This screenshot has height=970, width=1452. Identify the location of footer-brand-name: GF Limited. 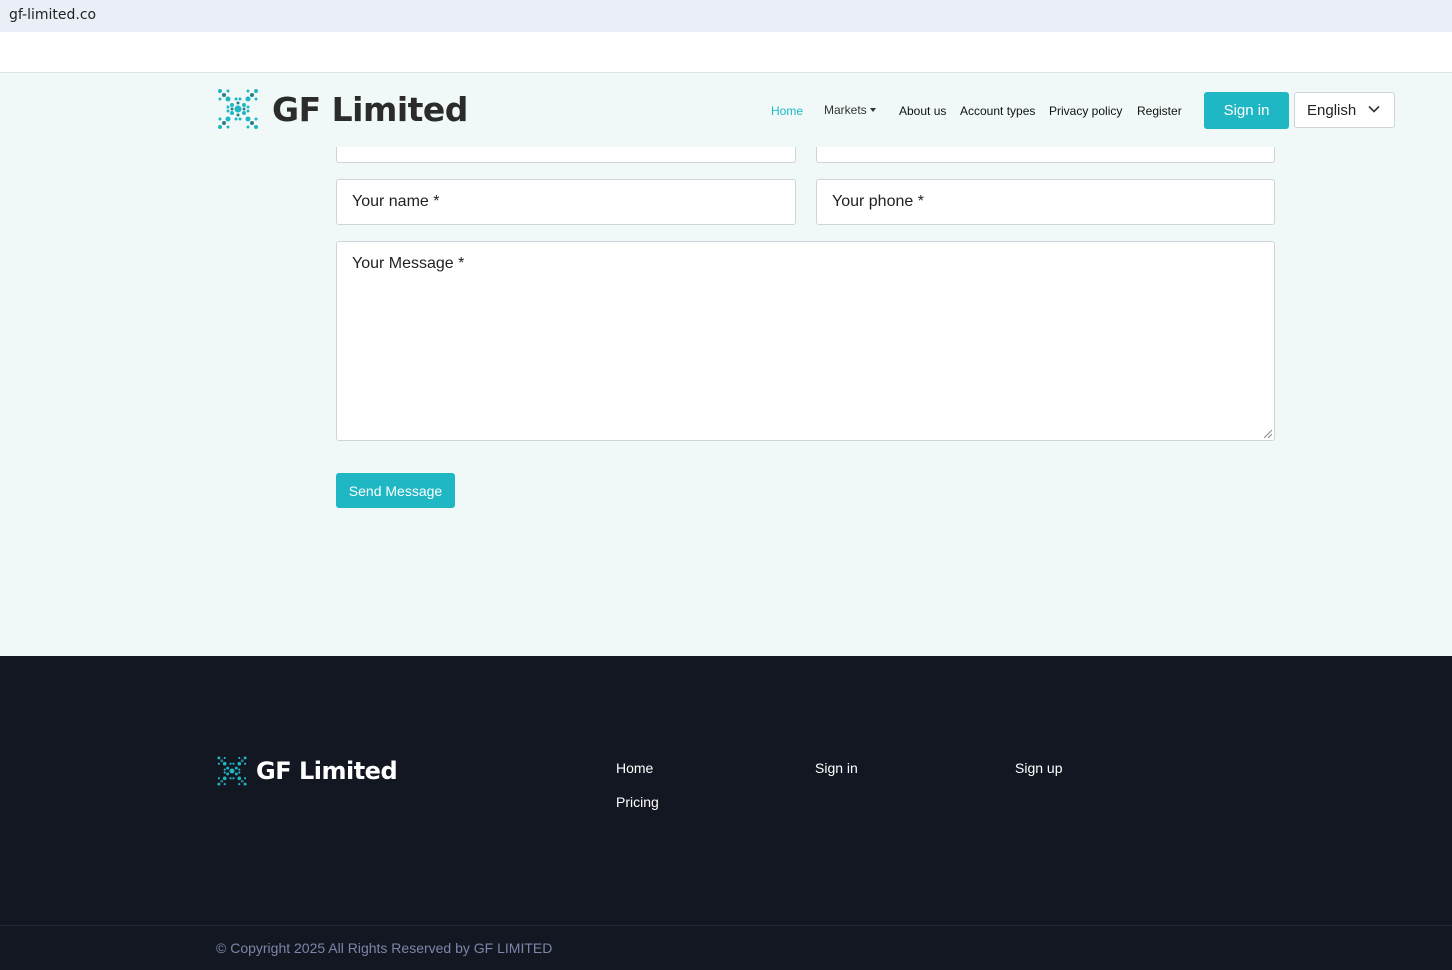
(327, 771).